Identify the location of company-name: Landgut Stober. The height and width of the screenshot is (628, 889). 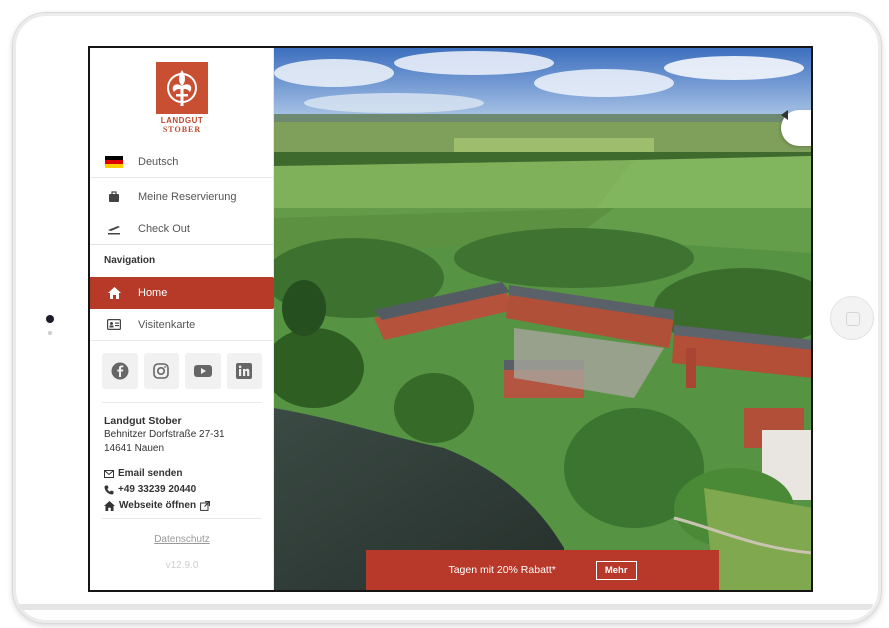
(143, 421).